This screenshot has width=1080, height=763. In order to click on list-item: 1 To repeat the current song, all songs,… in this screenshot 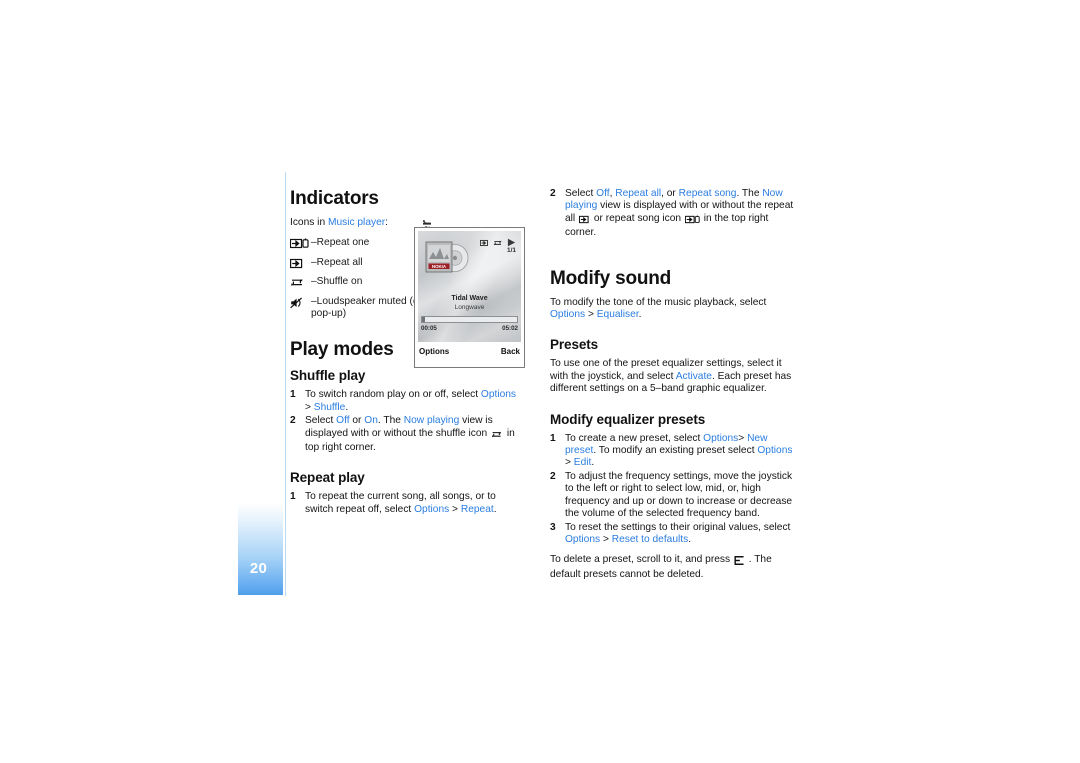, I will do `click(406, 503)`.